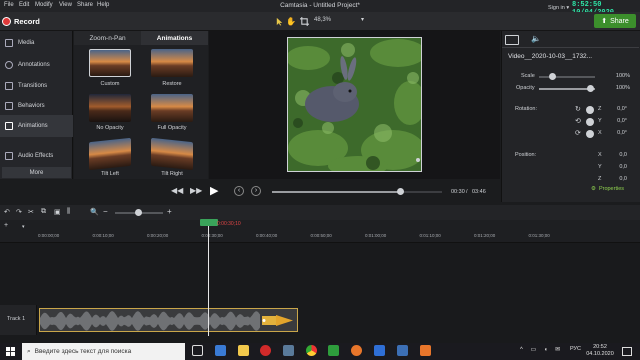 This screenshot has width=640, height=360. Describe the element at coordinates (220, 350) in the screenshot. I see `edge-icon` at that location.